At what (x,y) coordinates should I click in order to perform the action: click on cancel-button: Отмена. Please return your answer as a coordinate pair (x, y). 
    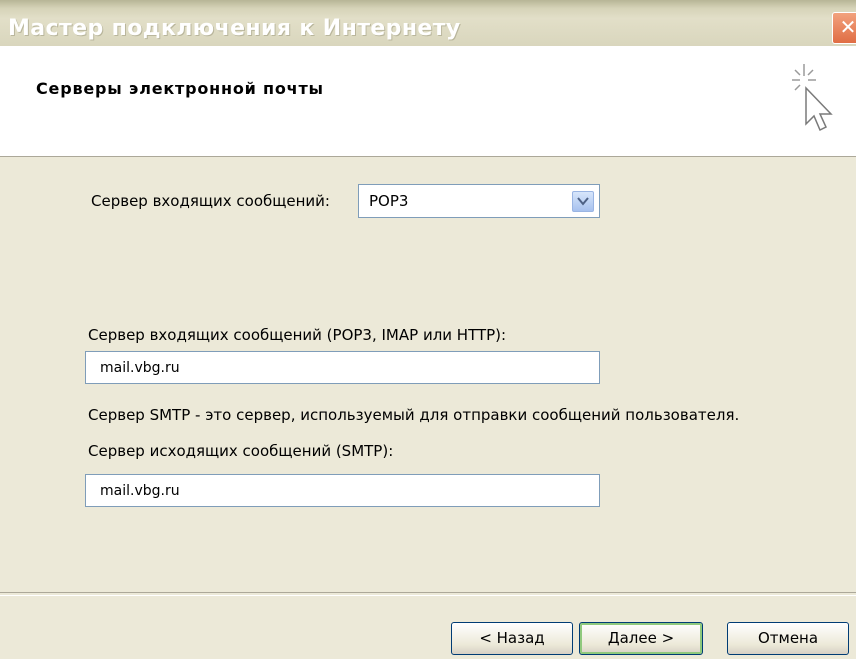
    Looking at the image, I should click on (788, 638).